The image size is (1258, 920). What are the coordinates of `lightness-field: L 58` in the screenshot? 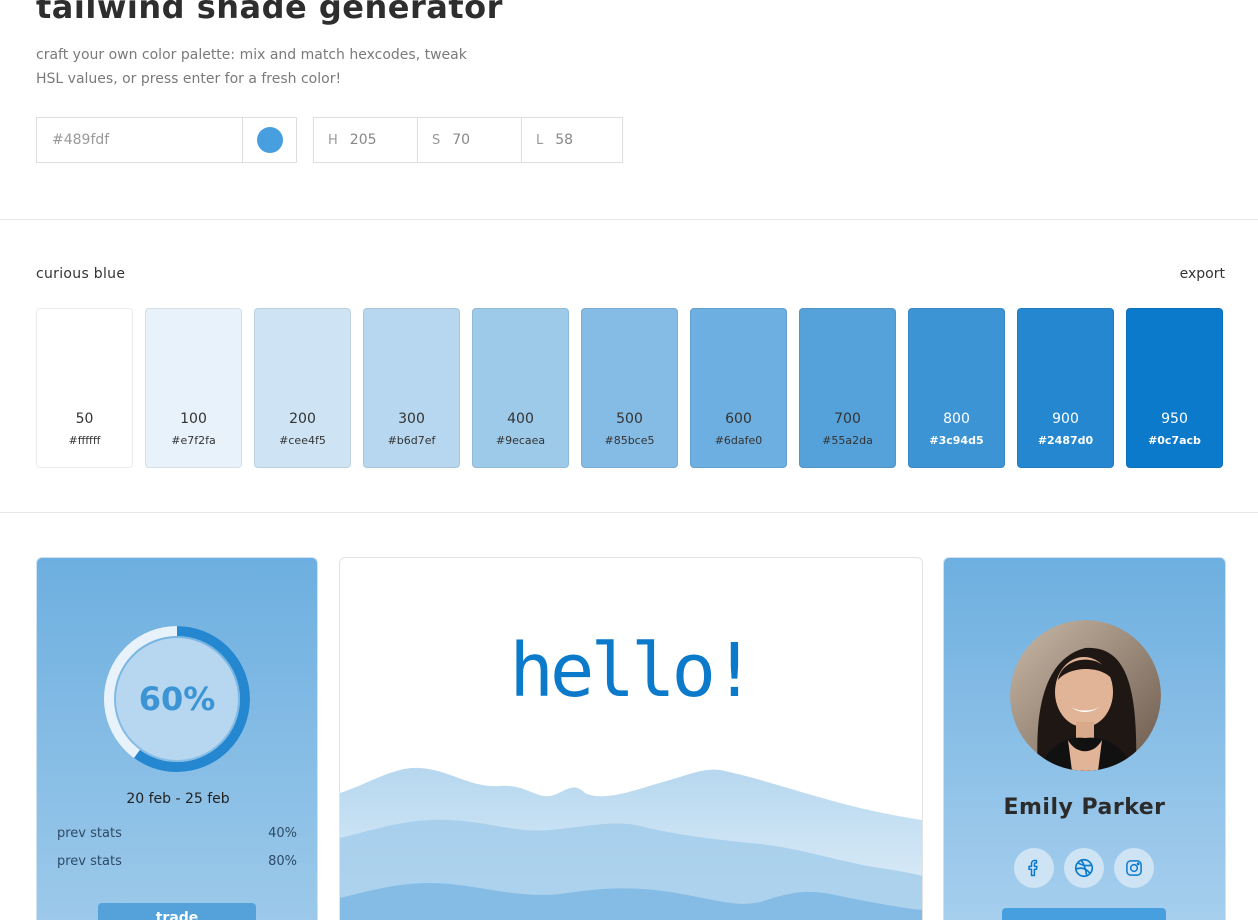 It's located at (572, 140).